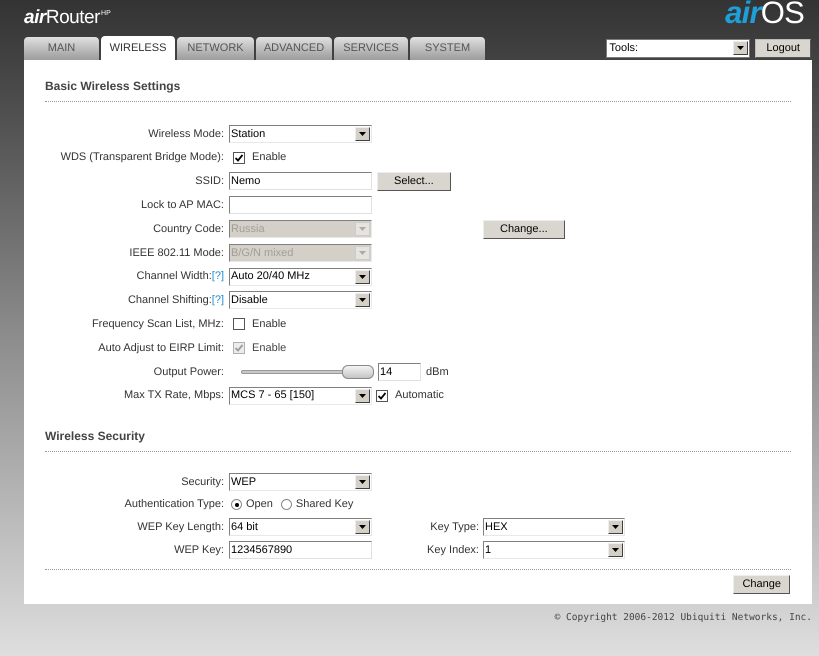 This screenshot has height=656, width=819. I want to click on field-label: Lock to AP MAC:, so click(182, 206).